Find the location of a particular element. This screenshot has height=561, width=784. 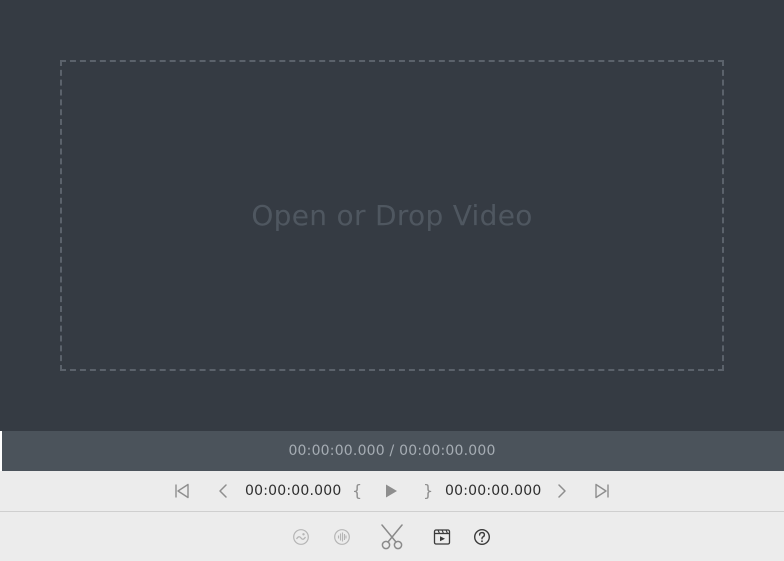

help-icon is located at coordinates (482, 537).